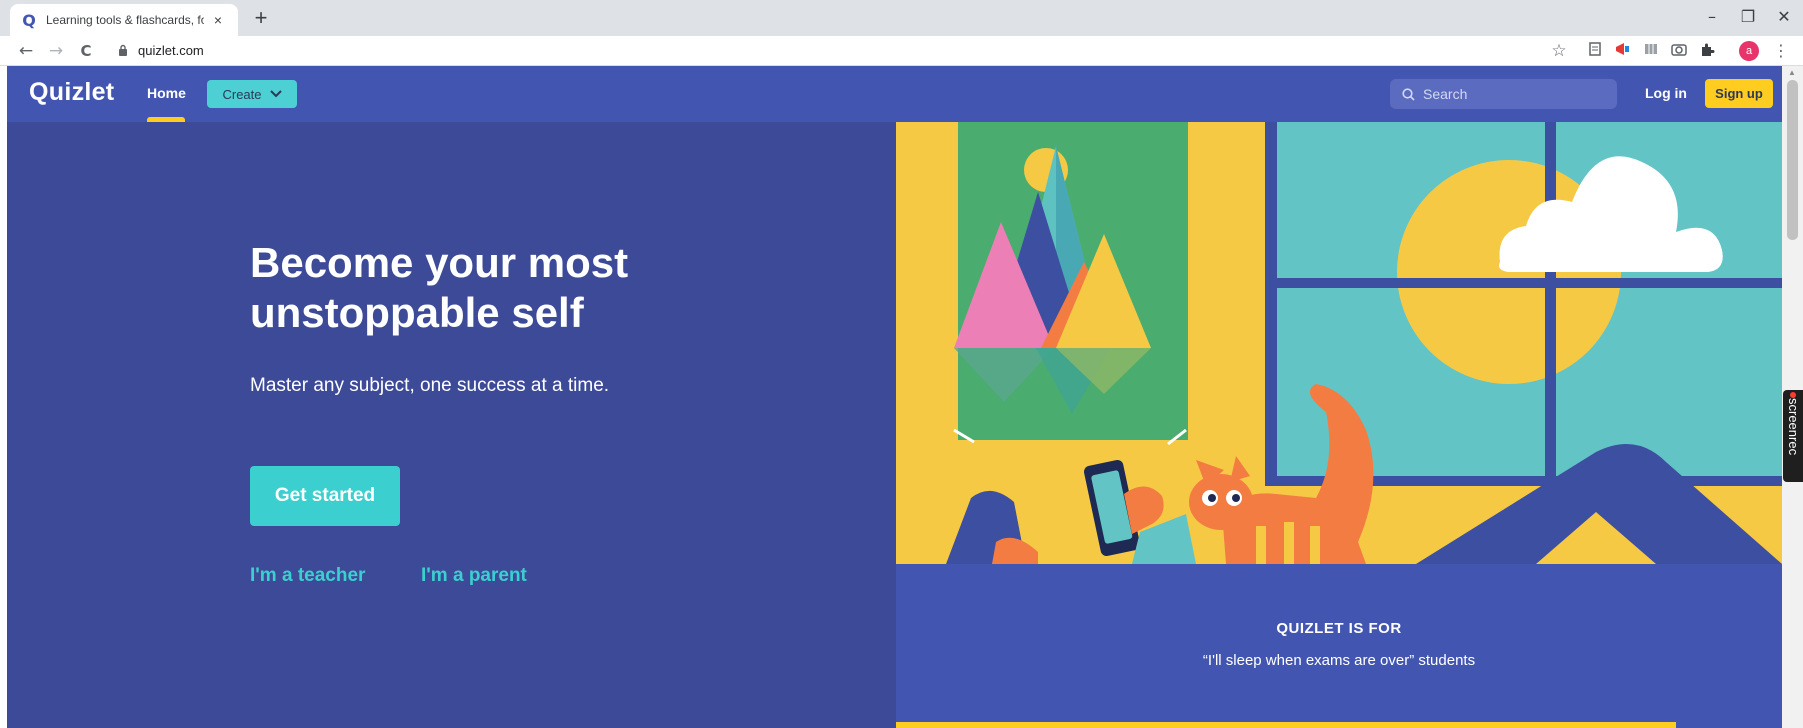 The image size is (1803, 728). What do you see at coordinates (1651, 51) in the screenshot?
I see `extension-grid-icon` at bounding box center [1651, 51].